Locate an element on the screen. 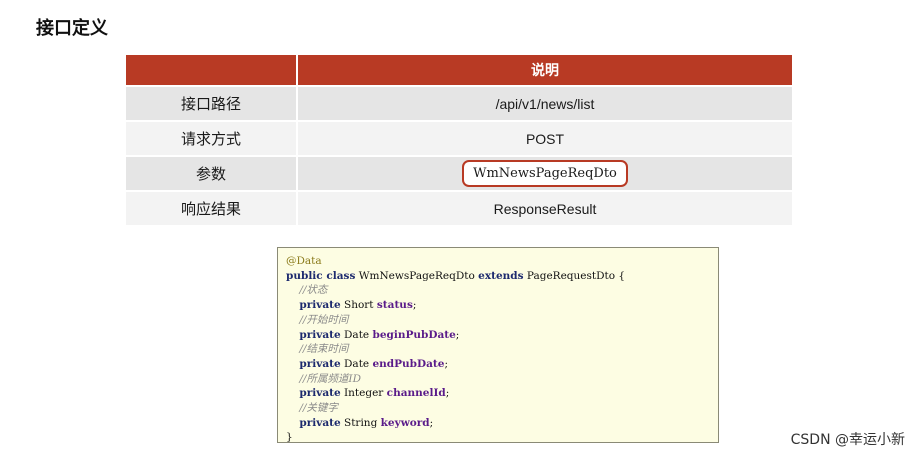 The image size is (919, 457). code-comment: //关键字 is located at coordinates (318, 408).